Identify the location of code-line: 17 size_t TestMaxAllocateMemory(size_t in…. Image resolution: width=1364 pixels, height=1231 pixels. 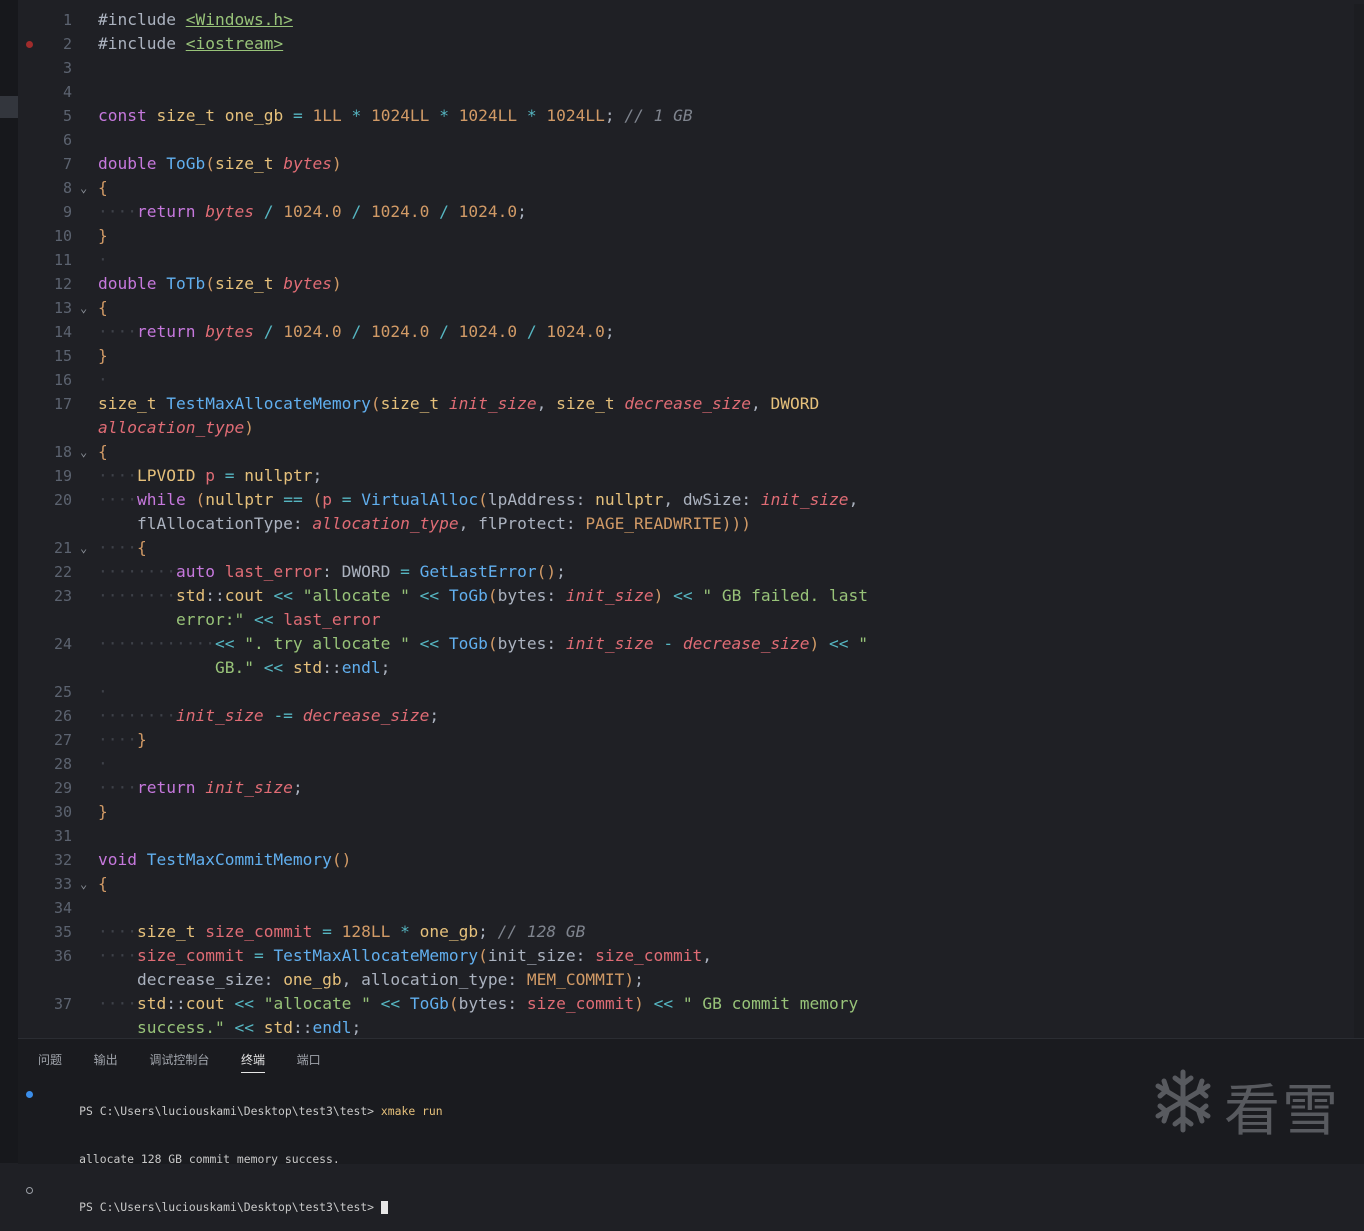
(686, 404).